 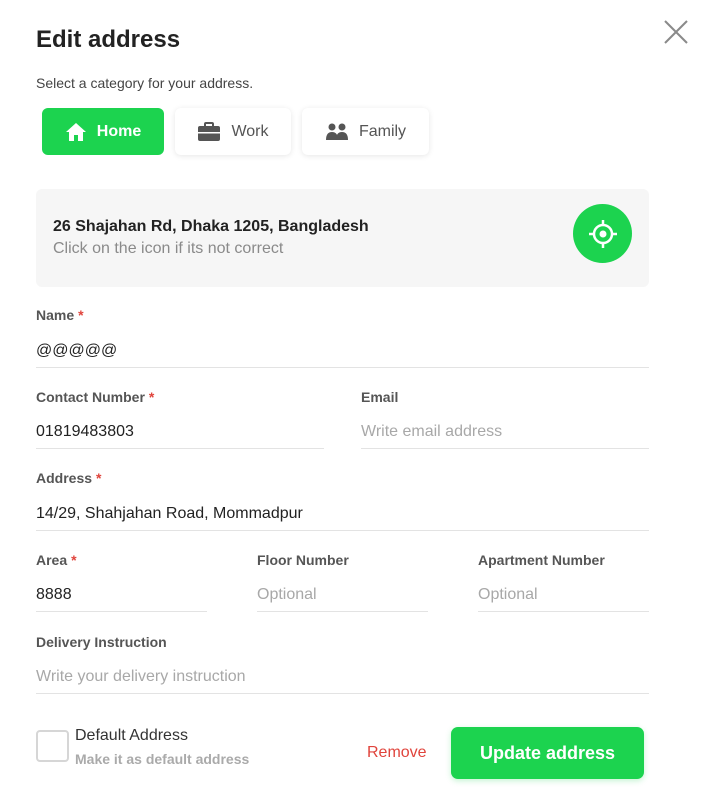 What do you see at coordinates (380, 397) in the screenshot?
I see `email-label: Email` at bounding box center [380, 397].